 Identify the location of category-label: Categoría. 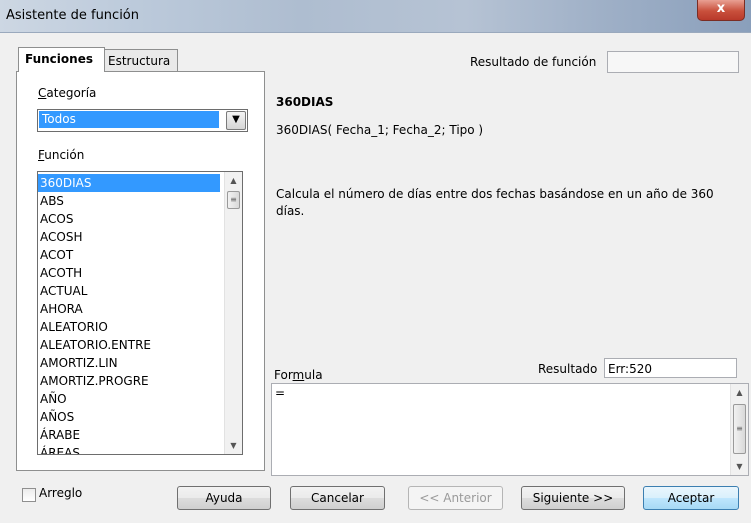
(67, 93).